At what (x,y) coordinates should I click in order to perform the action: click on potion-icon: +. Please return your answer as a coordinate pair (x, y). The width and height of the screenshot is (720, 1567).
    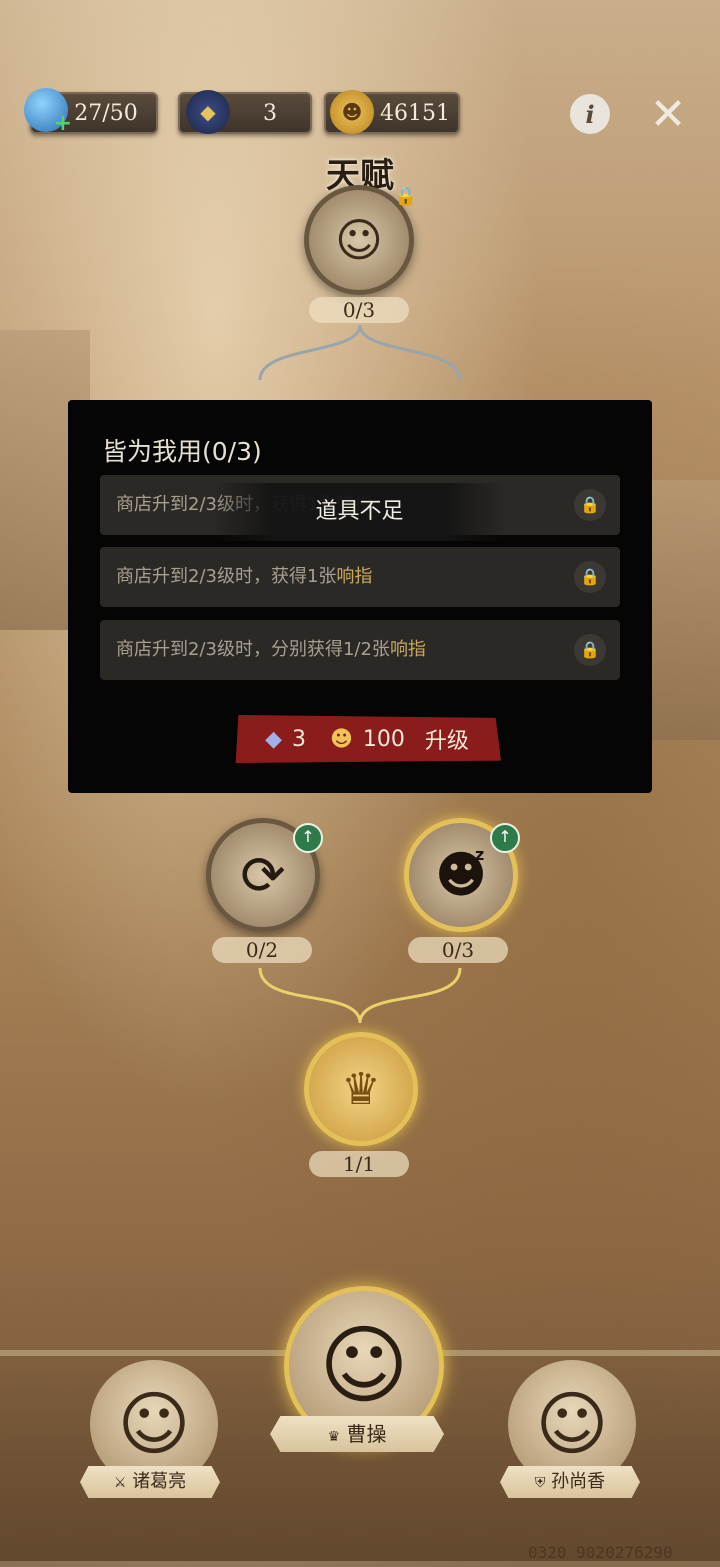
    Looking at the image, I should click on (48, 112).